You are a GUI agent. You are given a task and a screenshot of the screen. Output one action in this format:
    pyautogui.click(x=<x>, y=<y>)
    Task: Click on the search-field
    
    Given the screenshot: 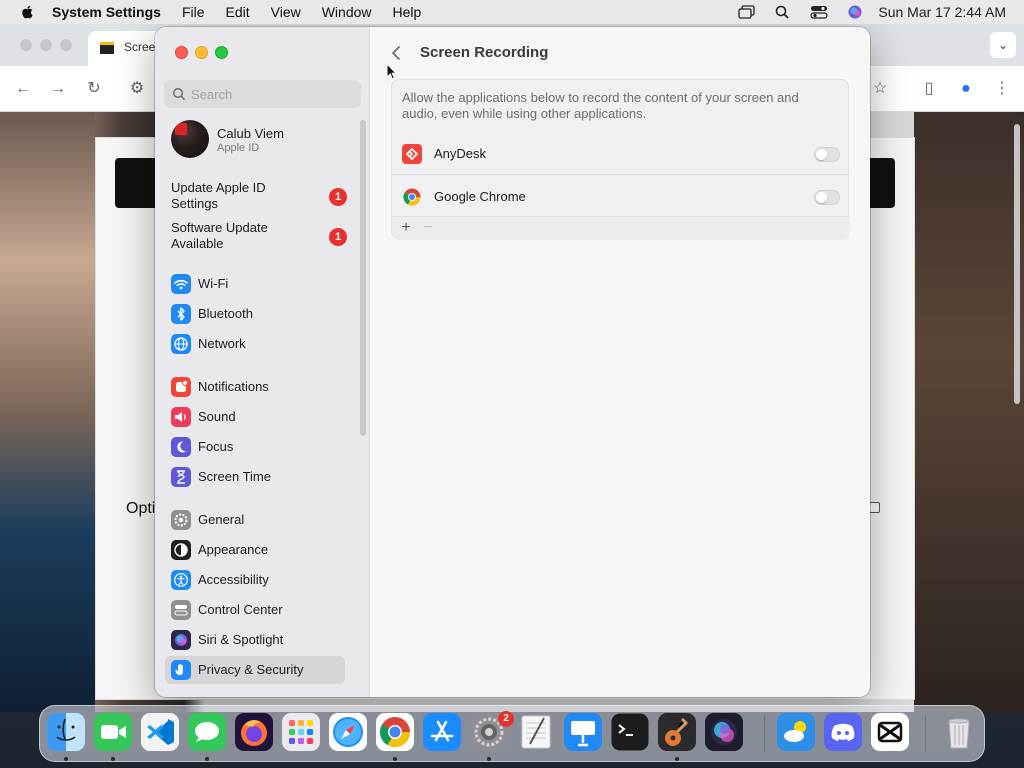 What is the action you would take?
    pyautogui.click(x=262, y=94)
    